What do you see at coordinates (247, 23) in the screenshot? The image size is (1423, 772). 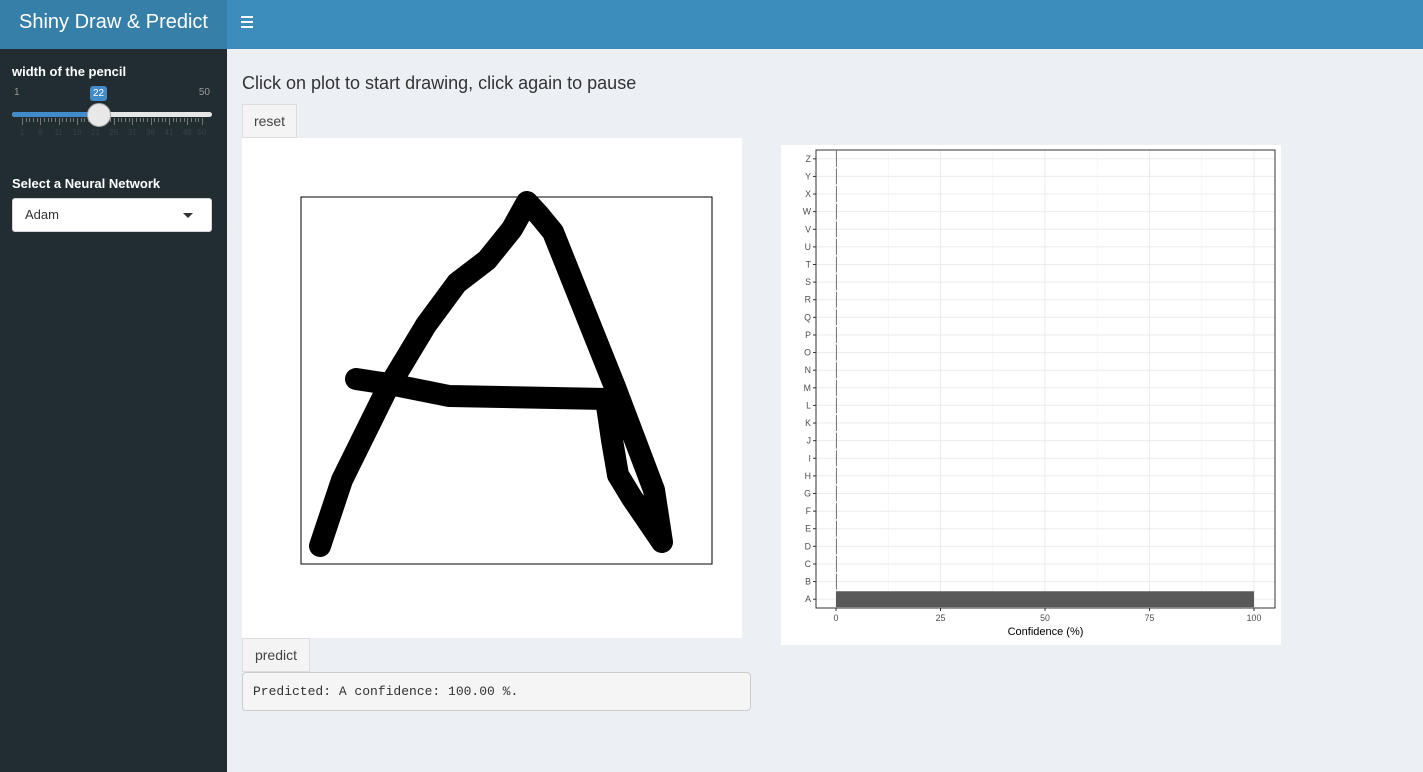 I see `hamburger-icon` at bounding box center [247, 23].